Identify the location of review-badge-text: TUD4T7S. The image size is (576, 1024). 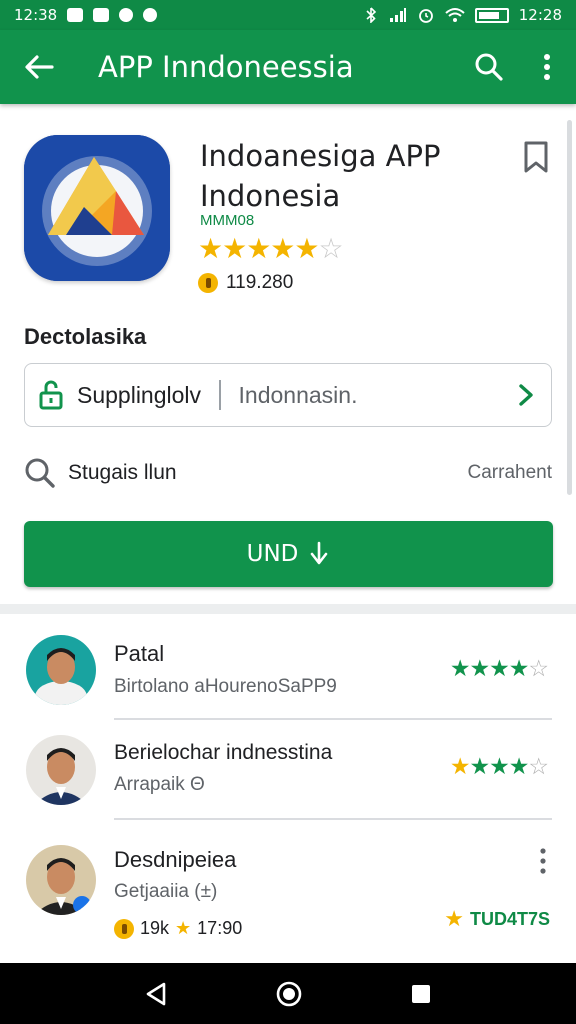
(509, 918).